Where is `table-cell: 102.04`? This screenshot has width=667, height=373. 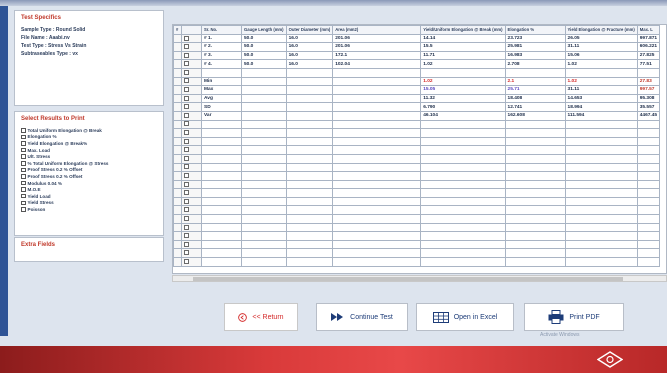
table-cell: 102.04 is located at coordinates (377, 64).